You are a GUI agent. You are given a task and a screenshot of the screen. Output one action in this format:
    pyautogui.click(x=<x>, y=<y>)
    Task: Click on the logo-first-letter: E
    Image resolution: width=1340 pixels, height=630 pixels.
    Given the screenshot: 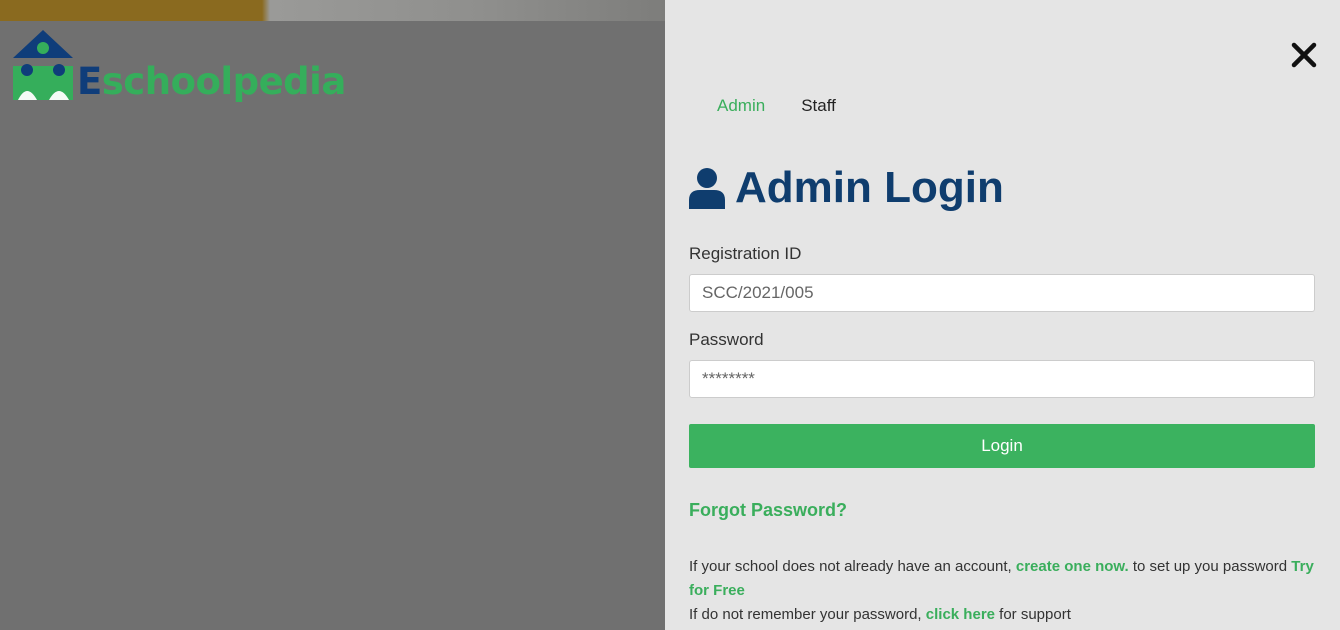 What is the action you would take?
    pyautogui.click(x=89, y=81)
    